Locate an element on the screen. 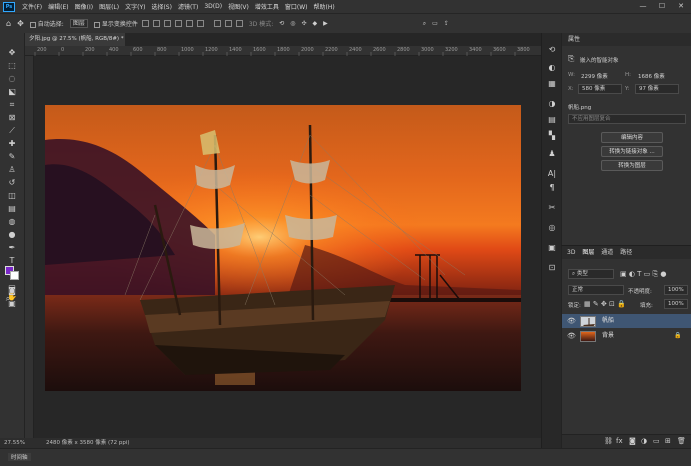  opacity-field: 100% is located at coordinates (676, 290).